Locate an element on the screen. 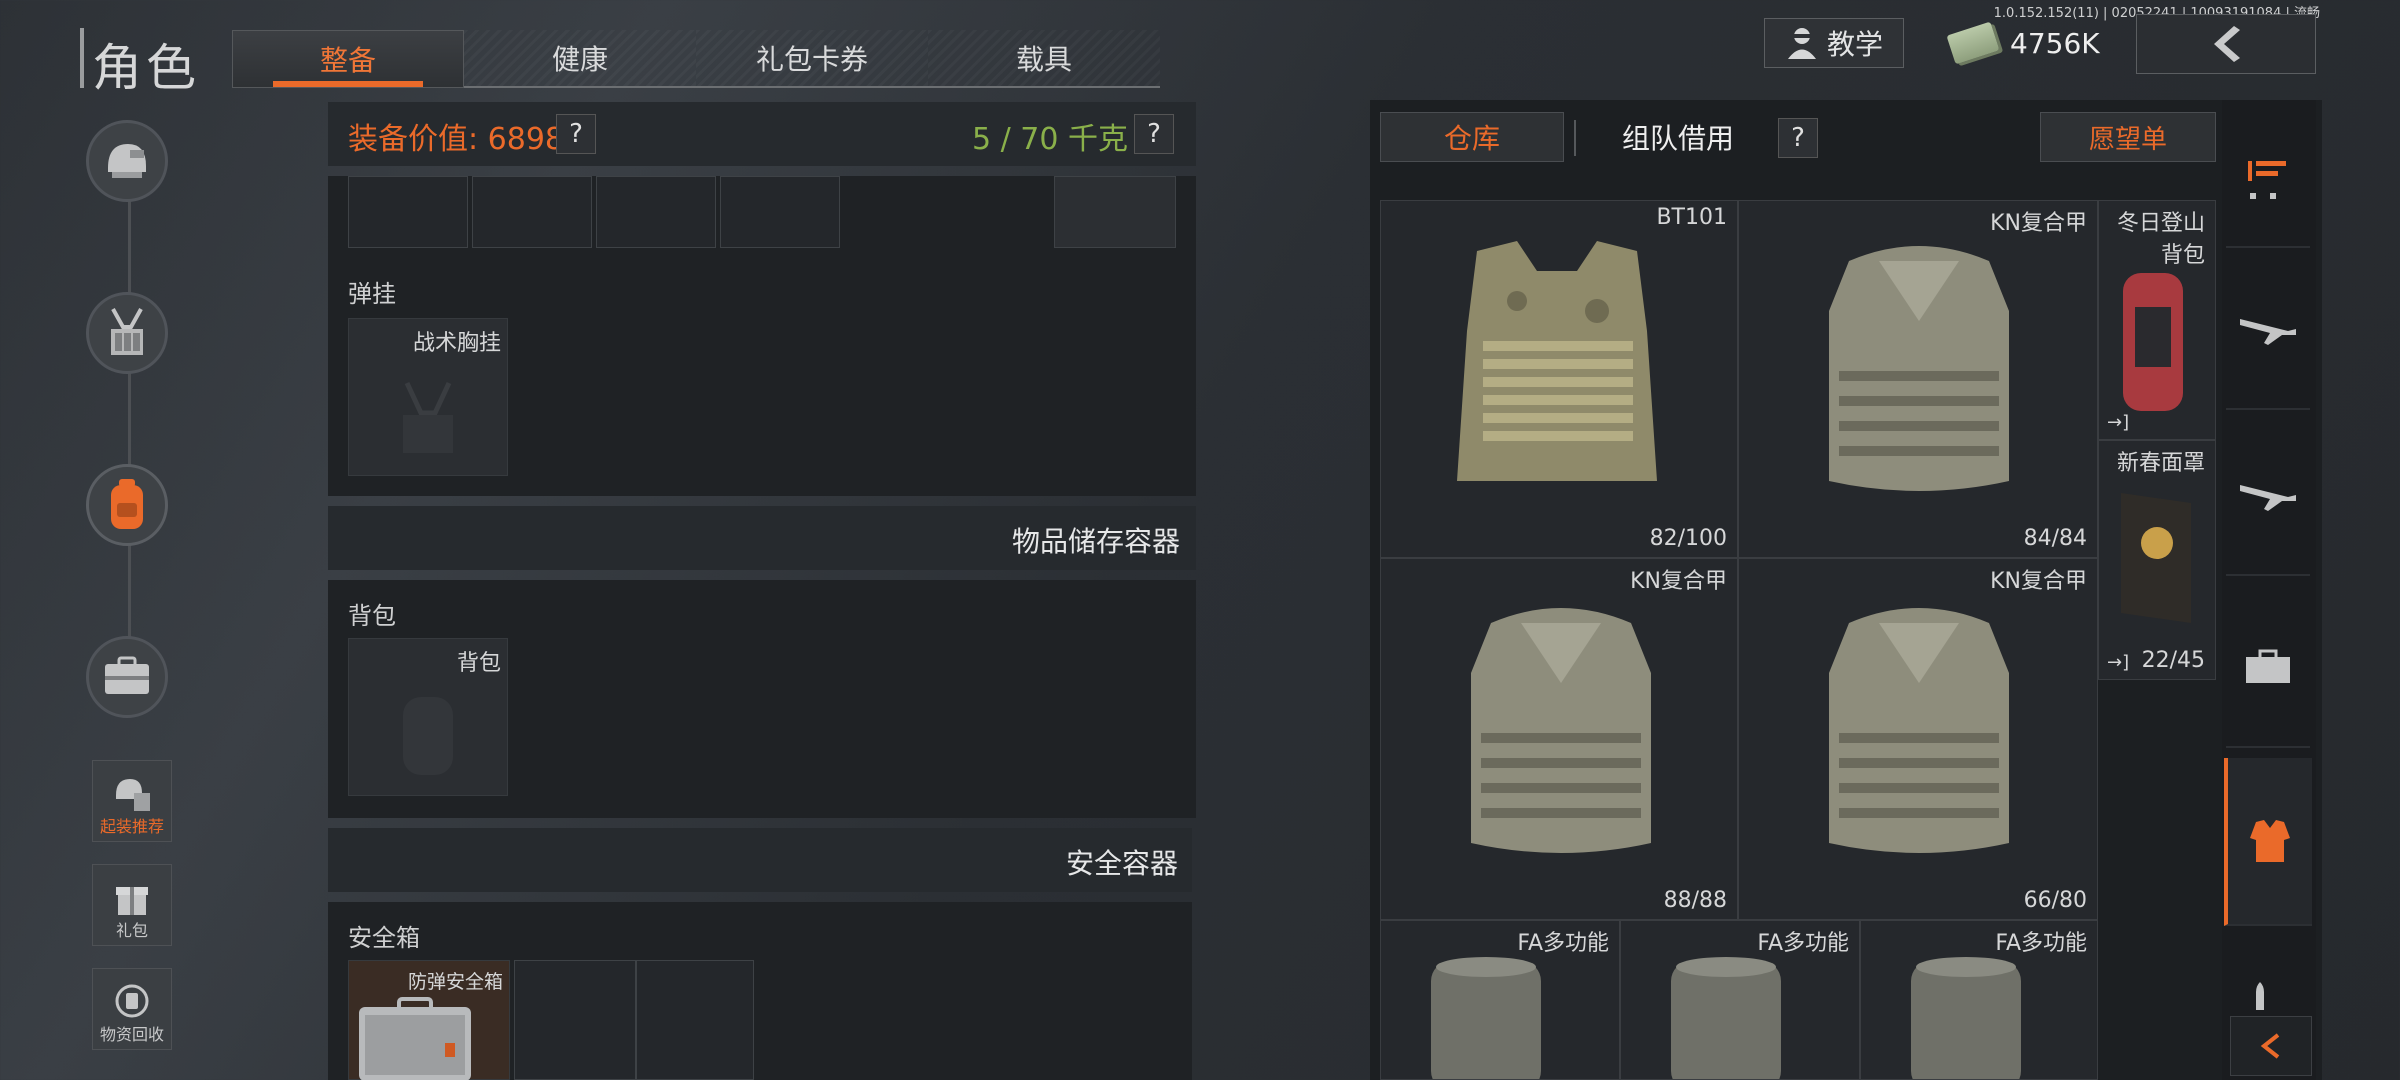  item-name: 冬日登山背包 is located at coordinates (2160, 239).